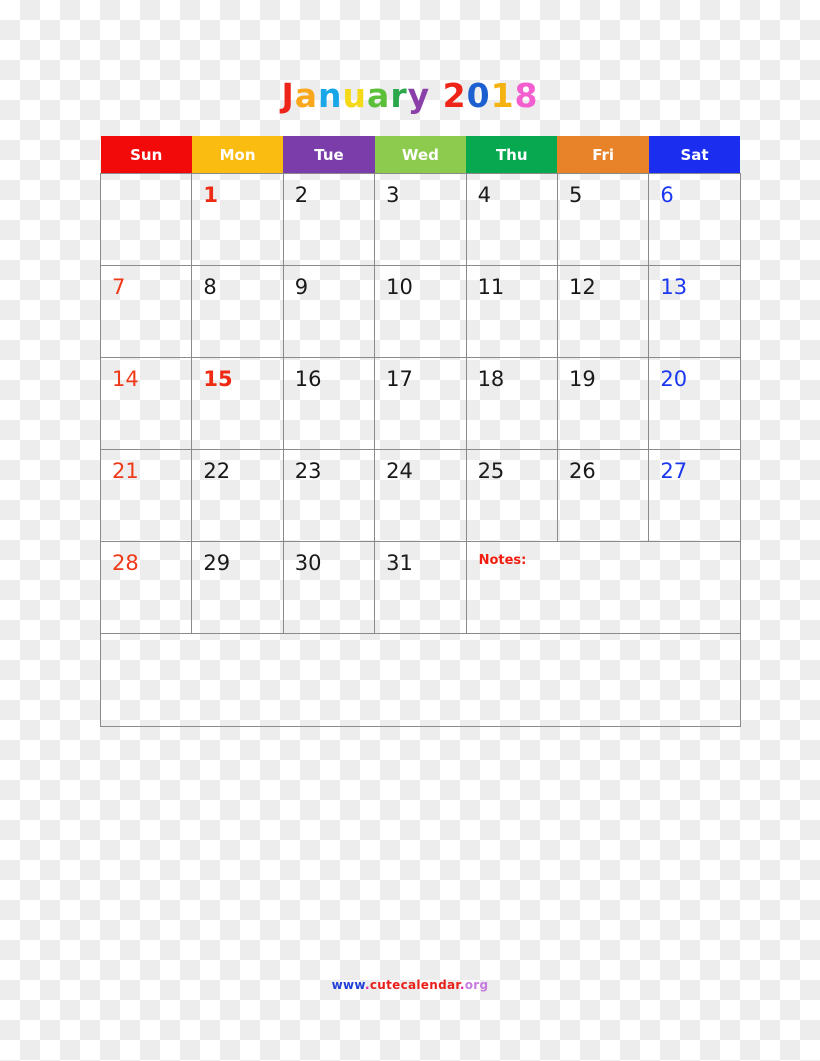 This screenshot has width=820, height=1061. What do you see at coordinates (575, 195) in the screenshot?
I see `day-number: 5` at bounding box center [575, 195].